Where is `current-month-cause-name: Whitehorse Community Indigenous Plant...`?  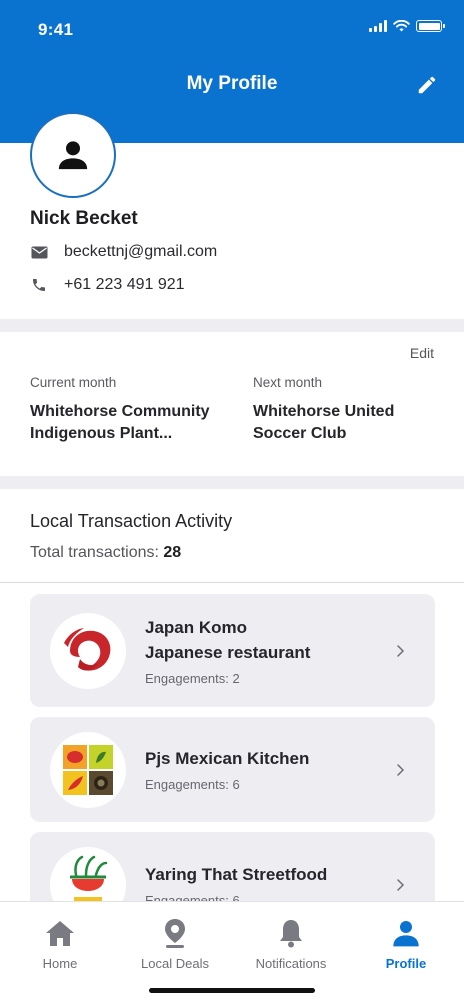
current-month-cause-name: Whitehorse Community Indigenous Plant... is located at coordinates (120, 422).